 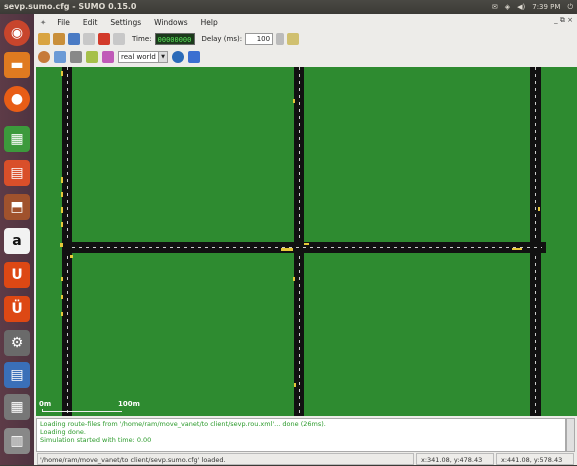 I want to click on zoom-icon, so click(x=60, y=56).